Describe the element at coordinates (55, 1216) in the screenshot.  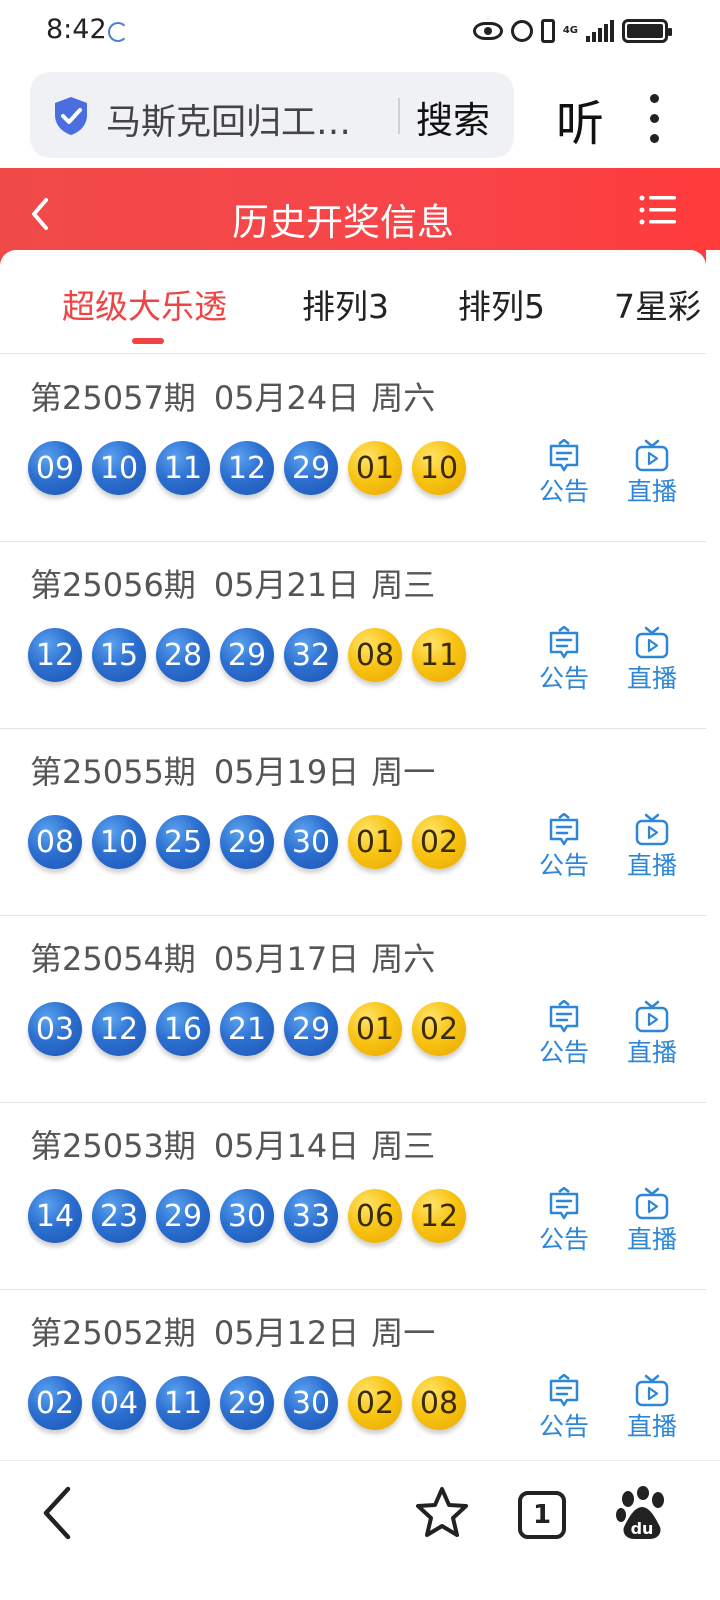
I see `front-number-ball: 14` at that location.